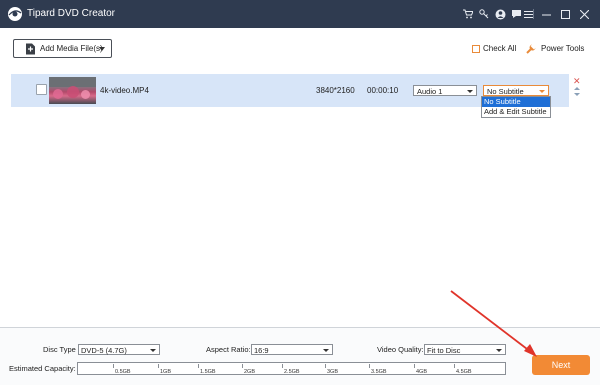 The width and height of the screenshot is (600, 385). I want to click on video-quality-label: Video Quality:, so click(400, 349).